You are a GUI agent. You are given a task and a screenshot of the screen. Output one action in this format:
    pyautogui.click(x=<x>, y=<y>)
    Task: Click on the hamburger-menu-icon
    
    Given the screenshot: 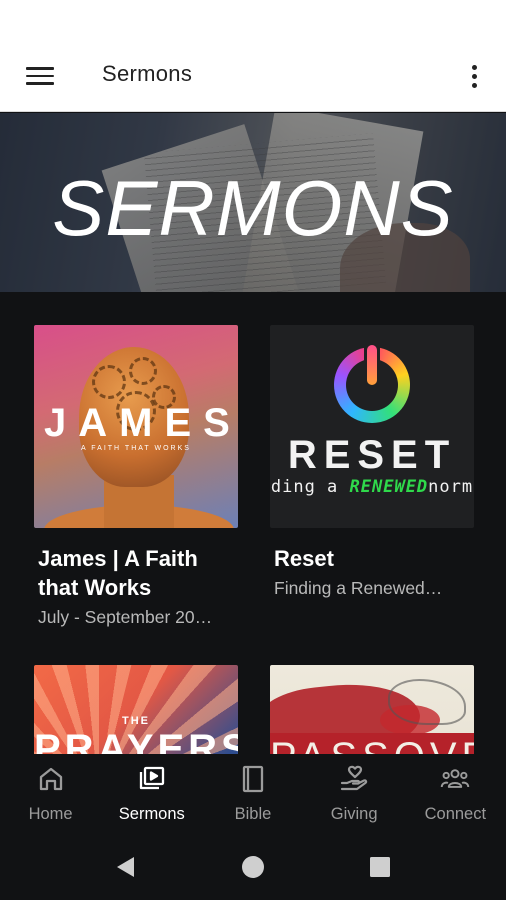 What is the action you would take?
    pyautogui.click(x=40, y=76)
    